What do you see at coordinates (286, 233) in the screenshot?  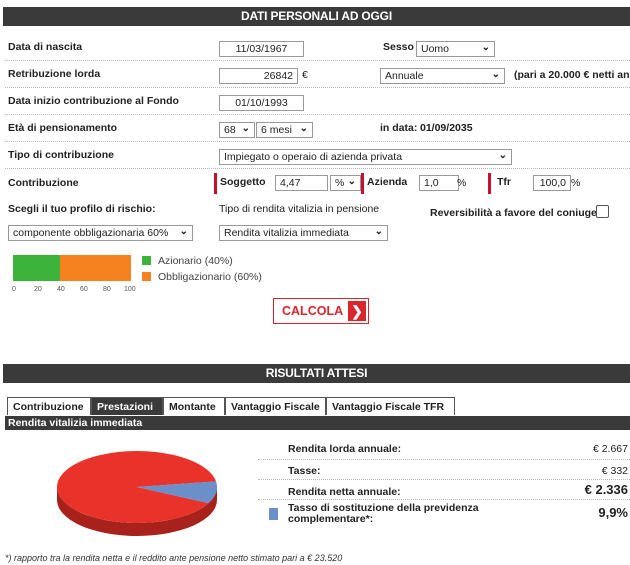 I see `annuity-type-value: Rendita vitalizia immediata` at bounding box center [286, 233].